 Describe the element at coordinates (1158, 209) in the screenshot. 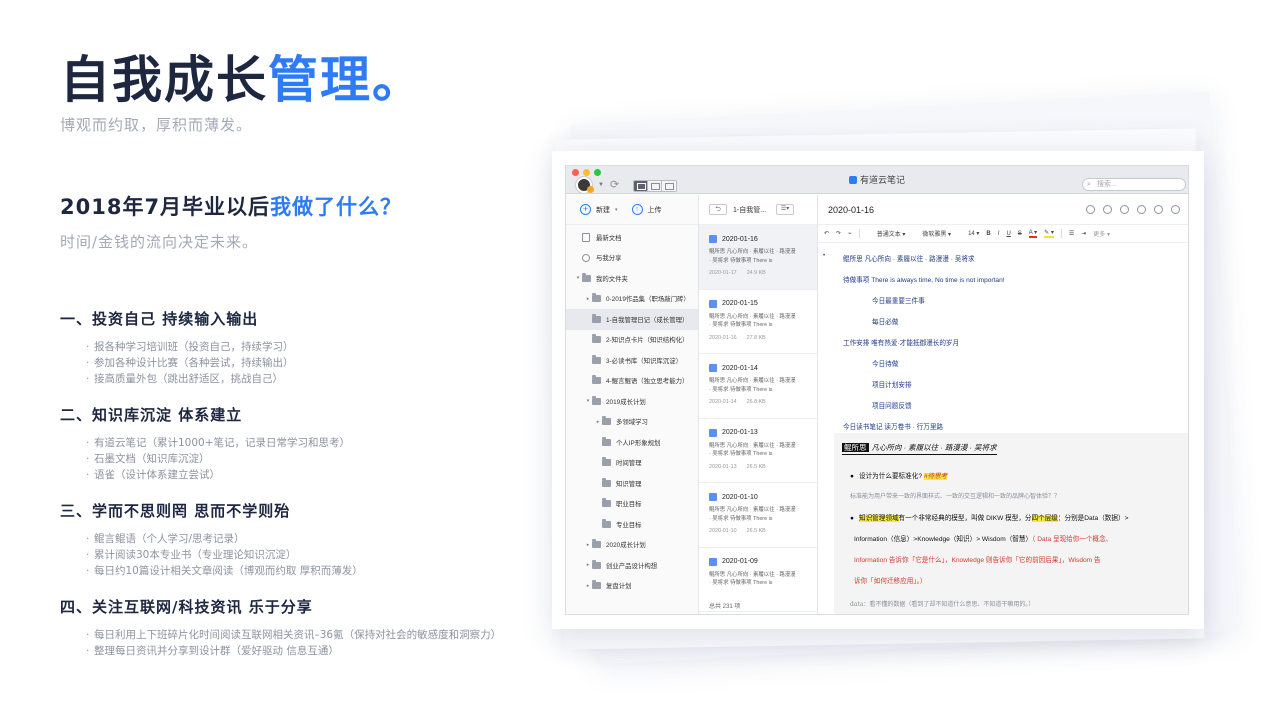

I see `tag-icon` at that location.